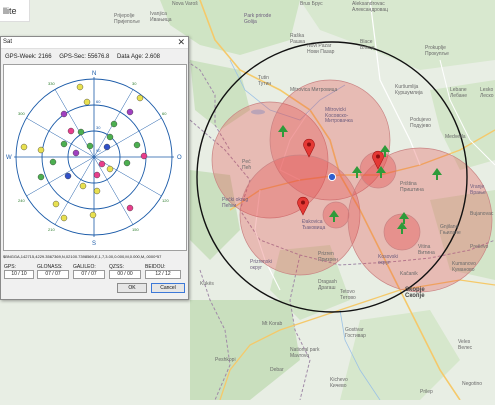 The image size is (495, 405). Describe the element at coordinates (420, 123) in the screenshot. I see `map-label: Podujevo Подујево` at that location.